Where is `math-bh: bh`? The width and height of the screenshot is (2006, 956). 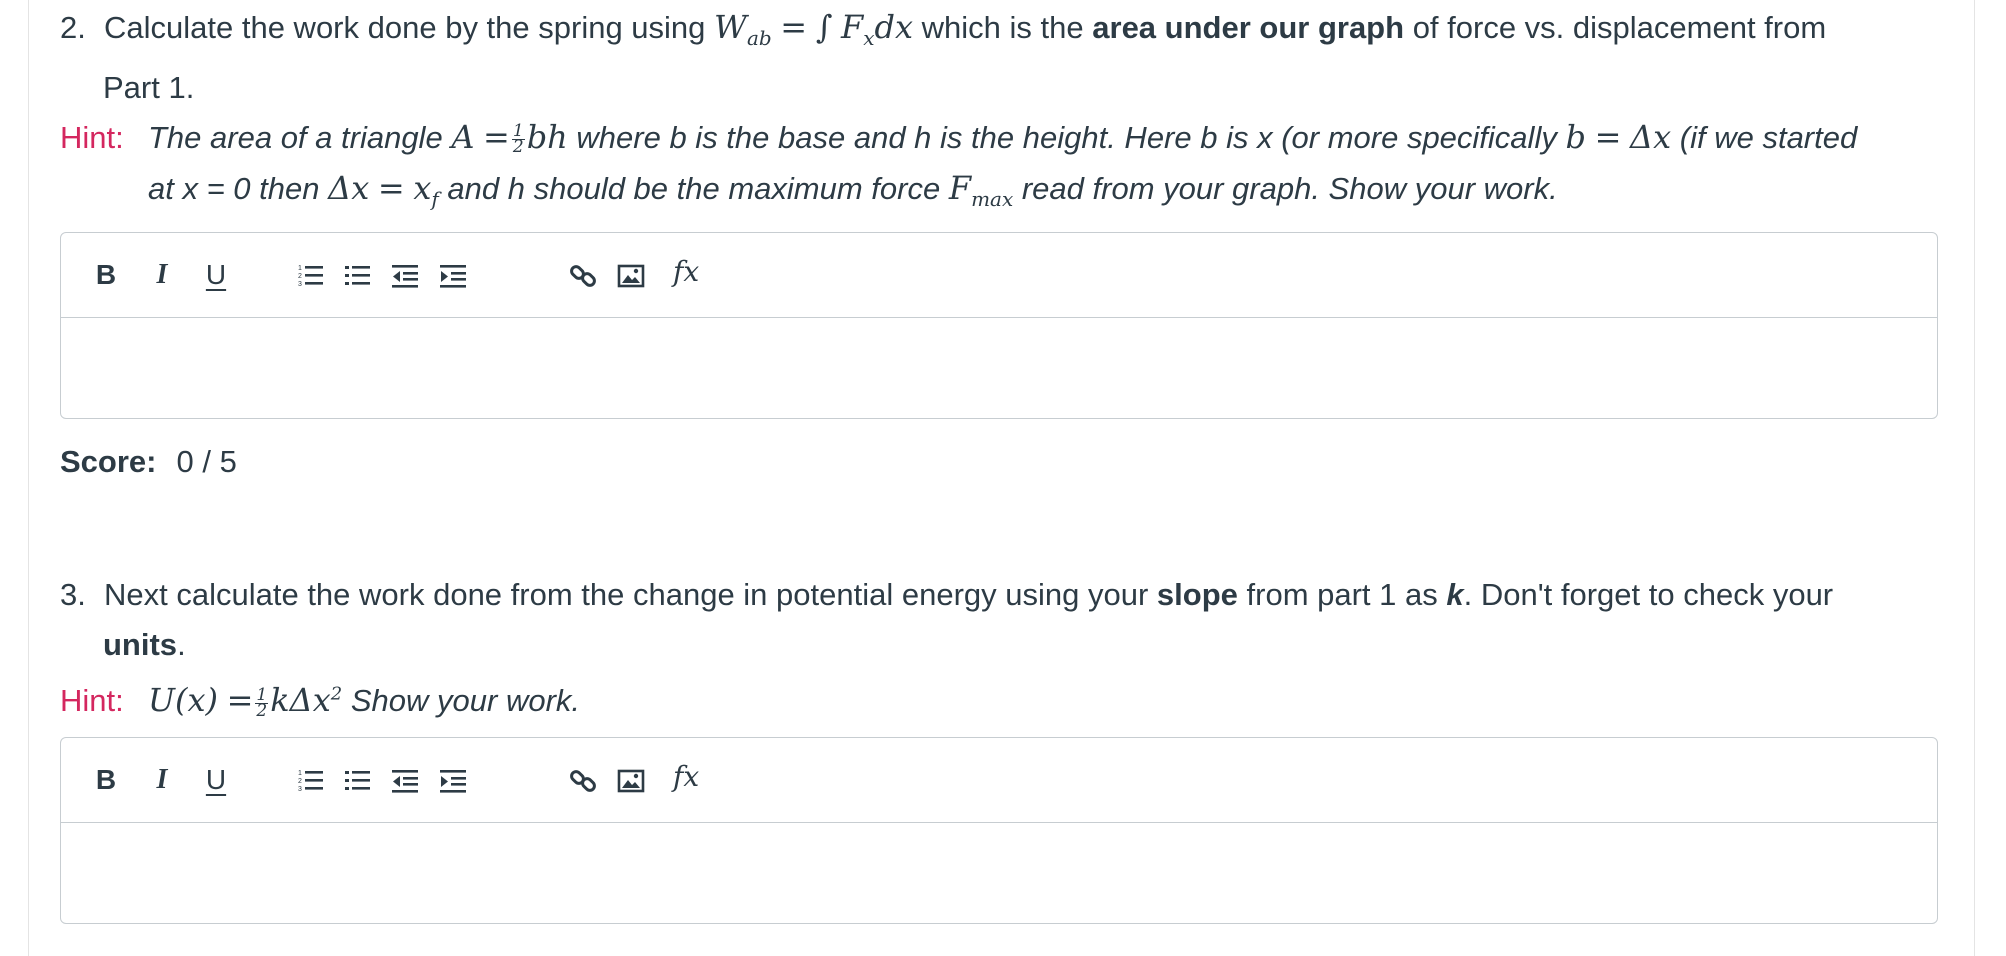 math-bh: bh is located at coordinates (547, 137).